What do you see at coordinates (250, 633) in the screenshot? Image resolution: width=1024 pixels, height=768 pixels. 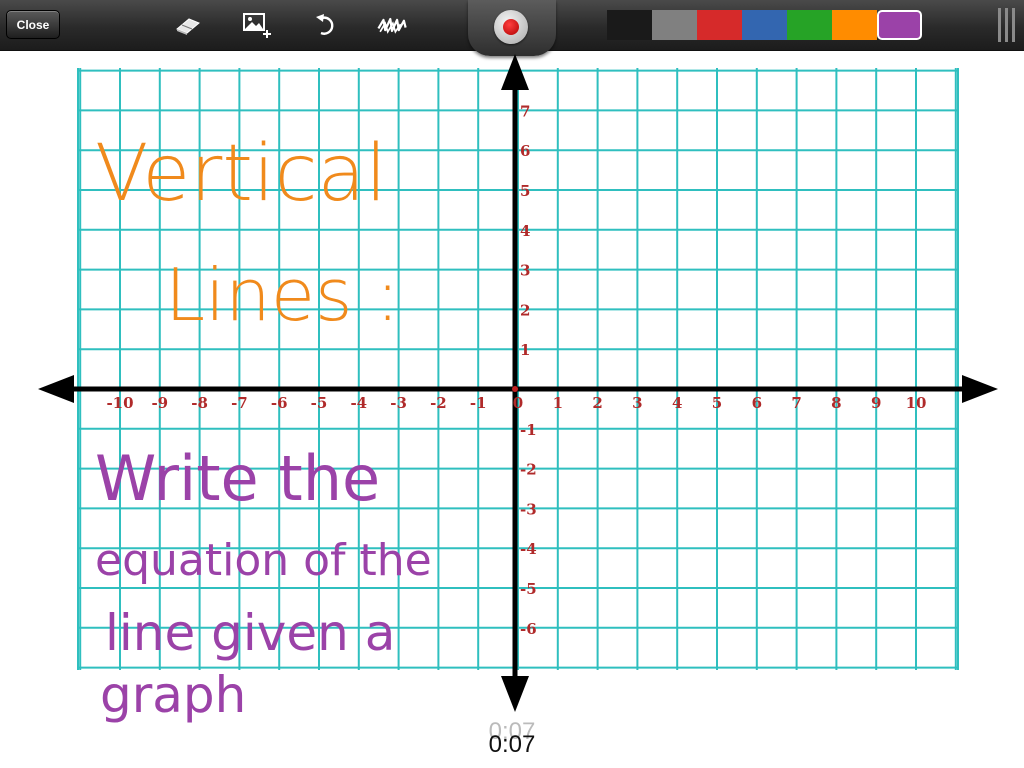 I see `handwritten-prompt-line: line given a` at bounding box center [250, 633].